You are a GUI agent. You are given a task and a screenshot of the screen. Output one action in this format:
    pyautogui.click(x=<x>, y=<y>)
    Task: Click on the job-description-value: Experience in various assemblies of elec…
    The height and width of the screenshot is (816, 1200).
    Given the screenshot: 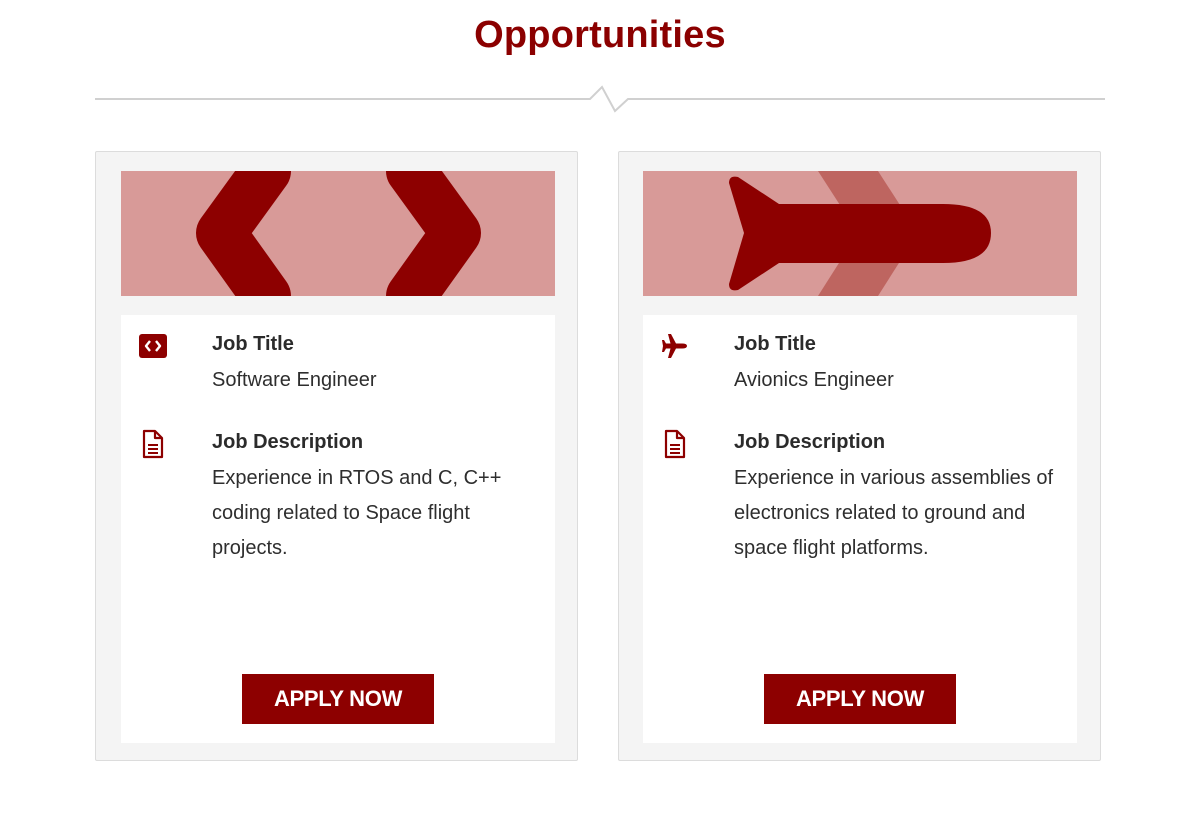 What is the action you would take?
    pyautogui.click(x=894, y=513)
    